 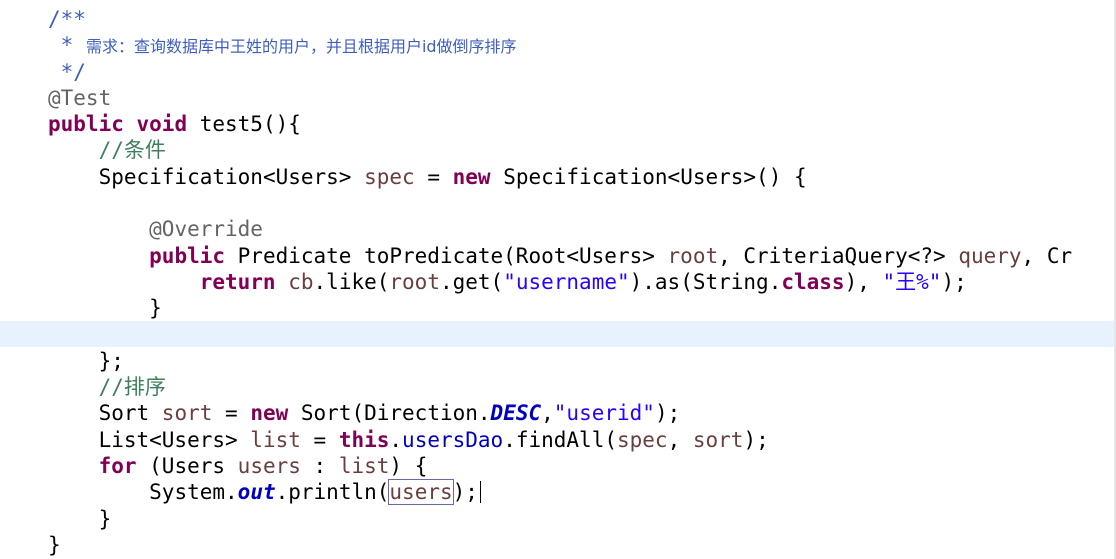 I want to click on code-line: //条件, so click(x=560, y=150).